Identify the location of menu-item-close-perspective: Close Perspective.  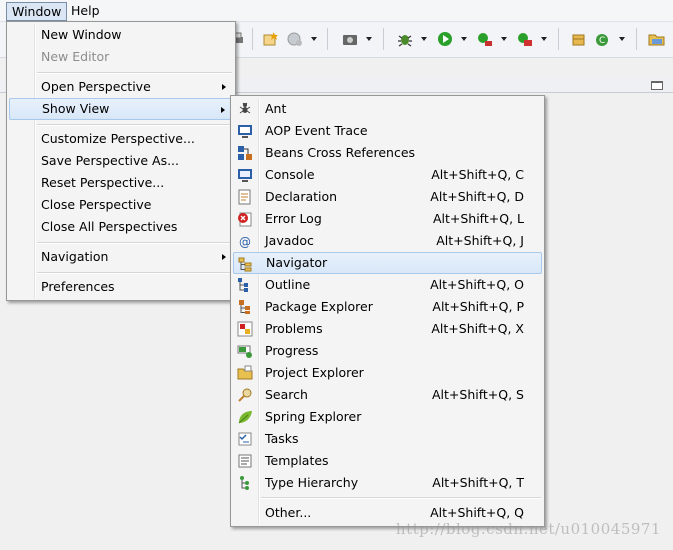
(121, 205).